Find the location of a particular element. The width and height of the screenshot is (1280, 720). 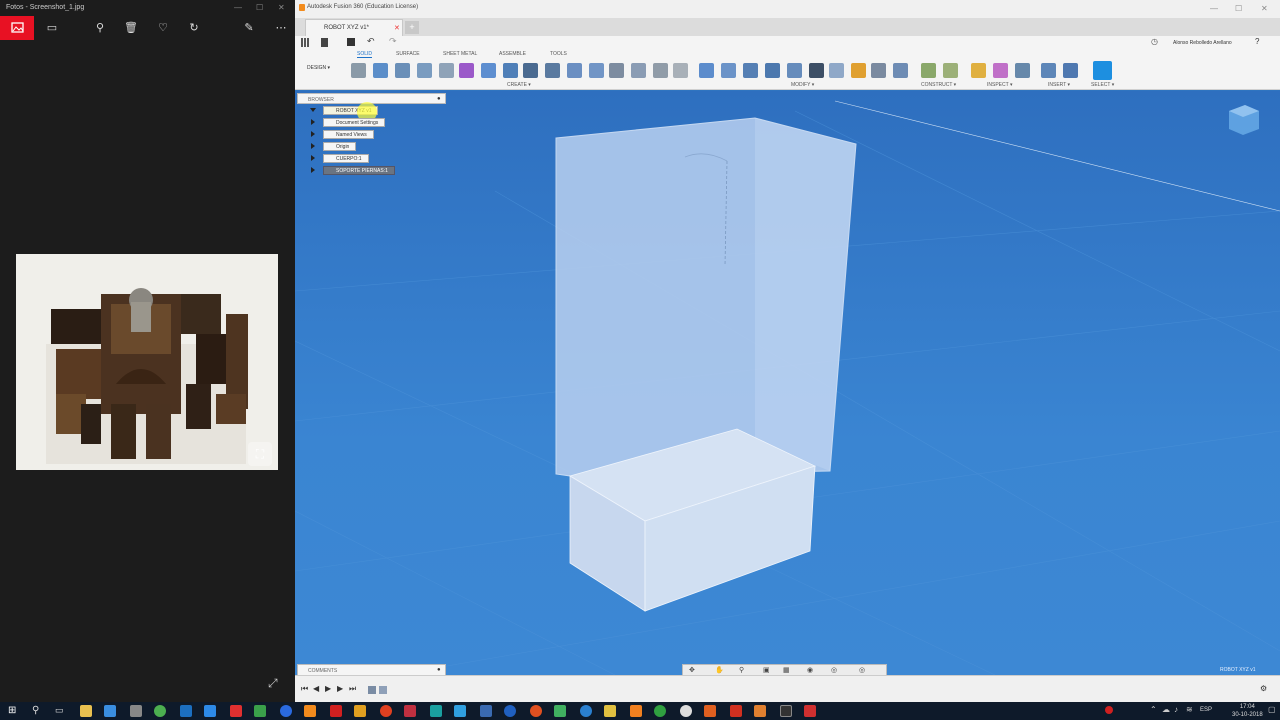

shell-icon is located at coordinates (772, 70).